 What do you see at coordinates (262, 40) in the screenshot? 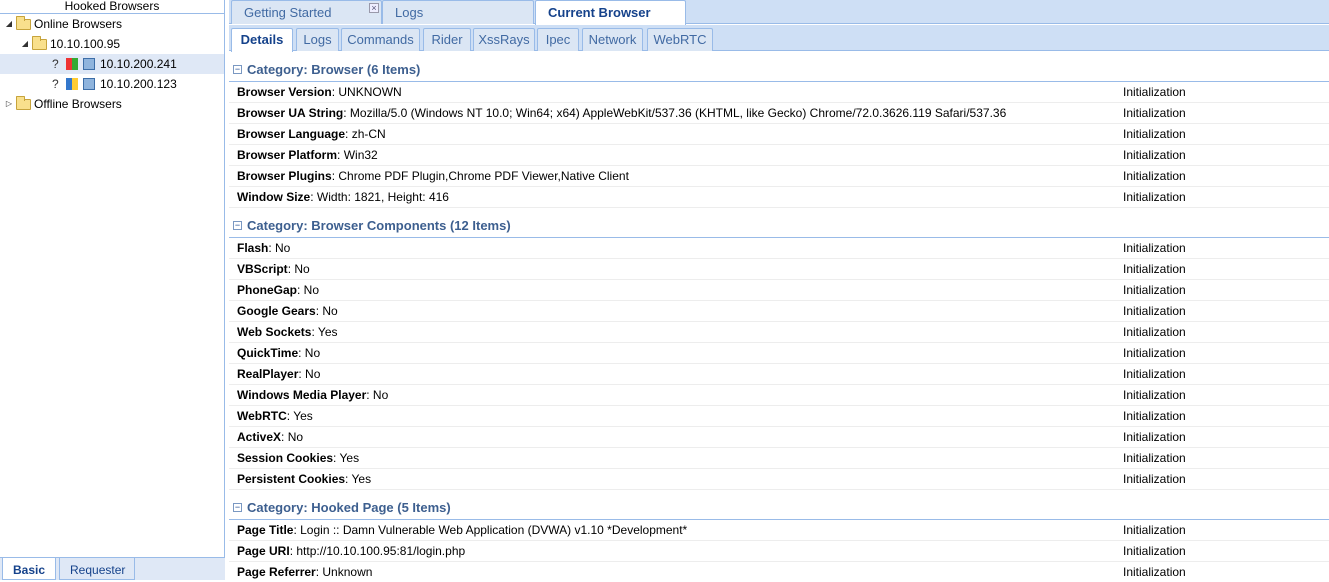
I see `subtab-details: Details` at bounding box center [262, 40].